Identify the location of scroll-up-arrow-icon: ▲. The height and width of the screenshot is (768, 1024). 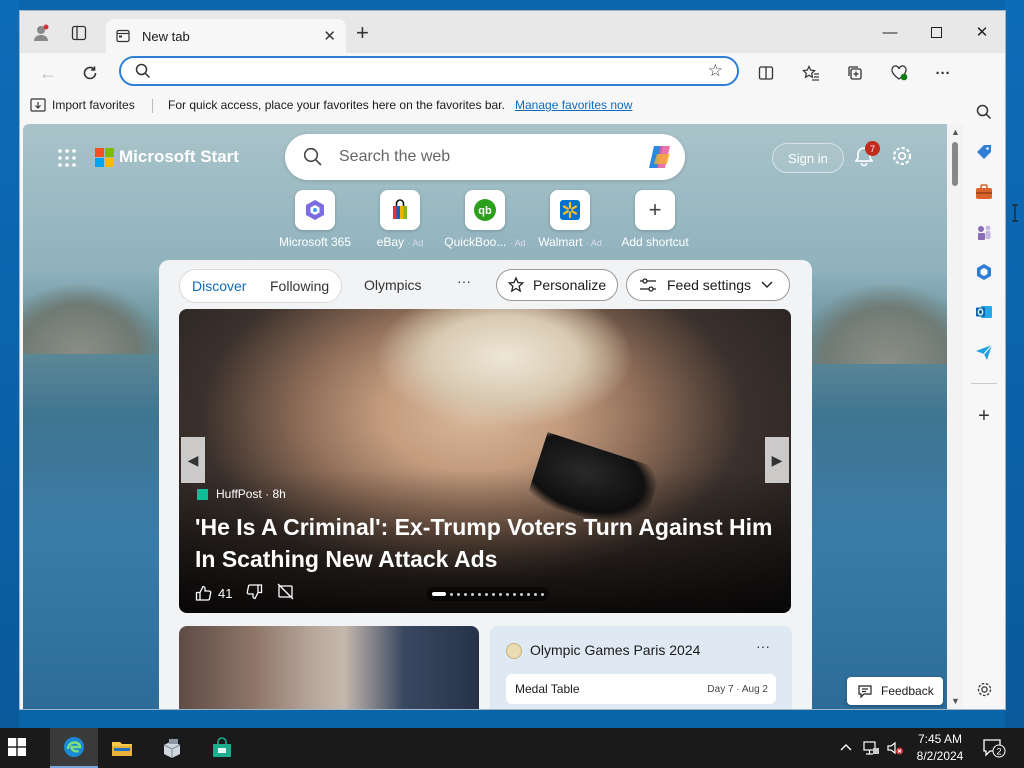
(955, 132).